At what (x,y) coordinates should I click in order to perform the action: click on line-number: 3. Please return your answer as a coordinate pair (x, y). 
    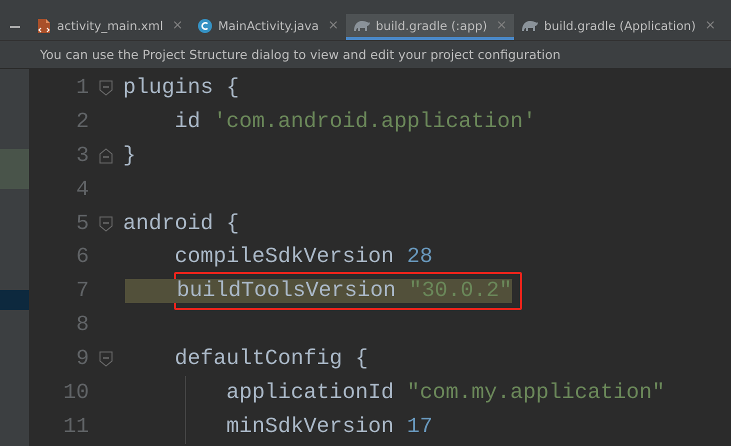
    Looking at the image, I should click on (82, 156).